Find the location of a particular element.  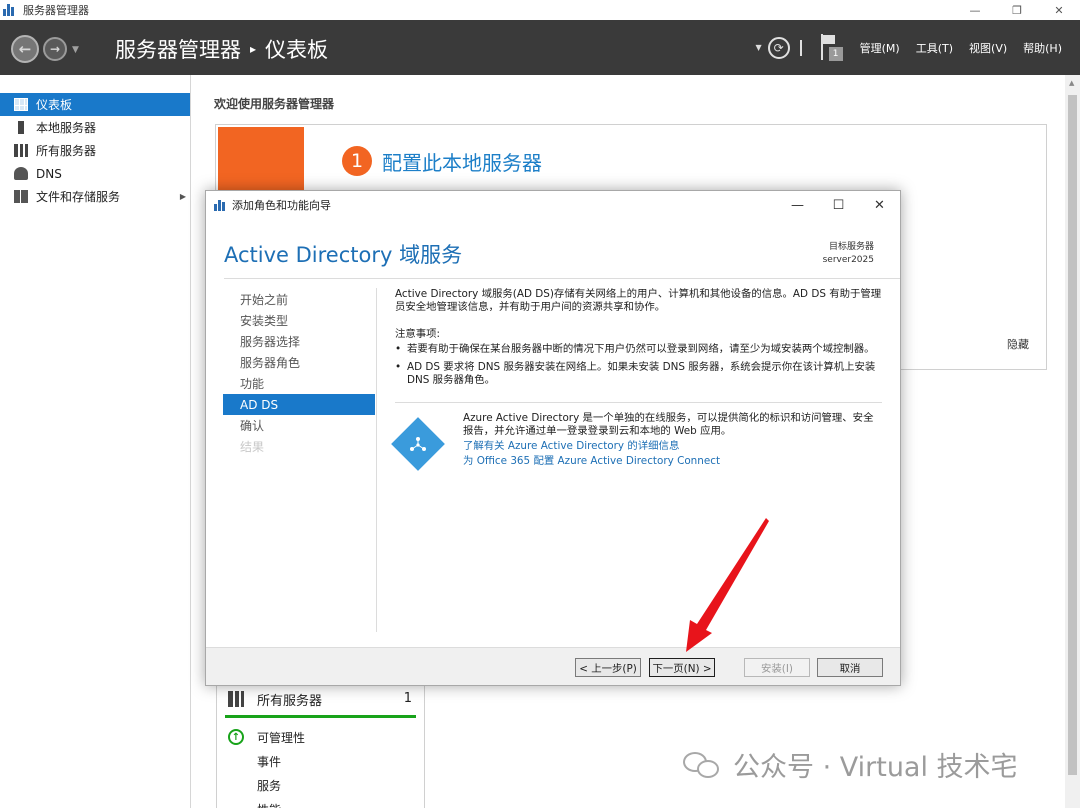

dialog-maximize-button: ☐ is located at coordinates (838, 205).